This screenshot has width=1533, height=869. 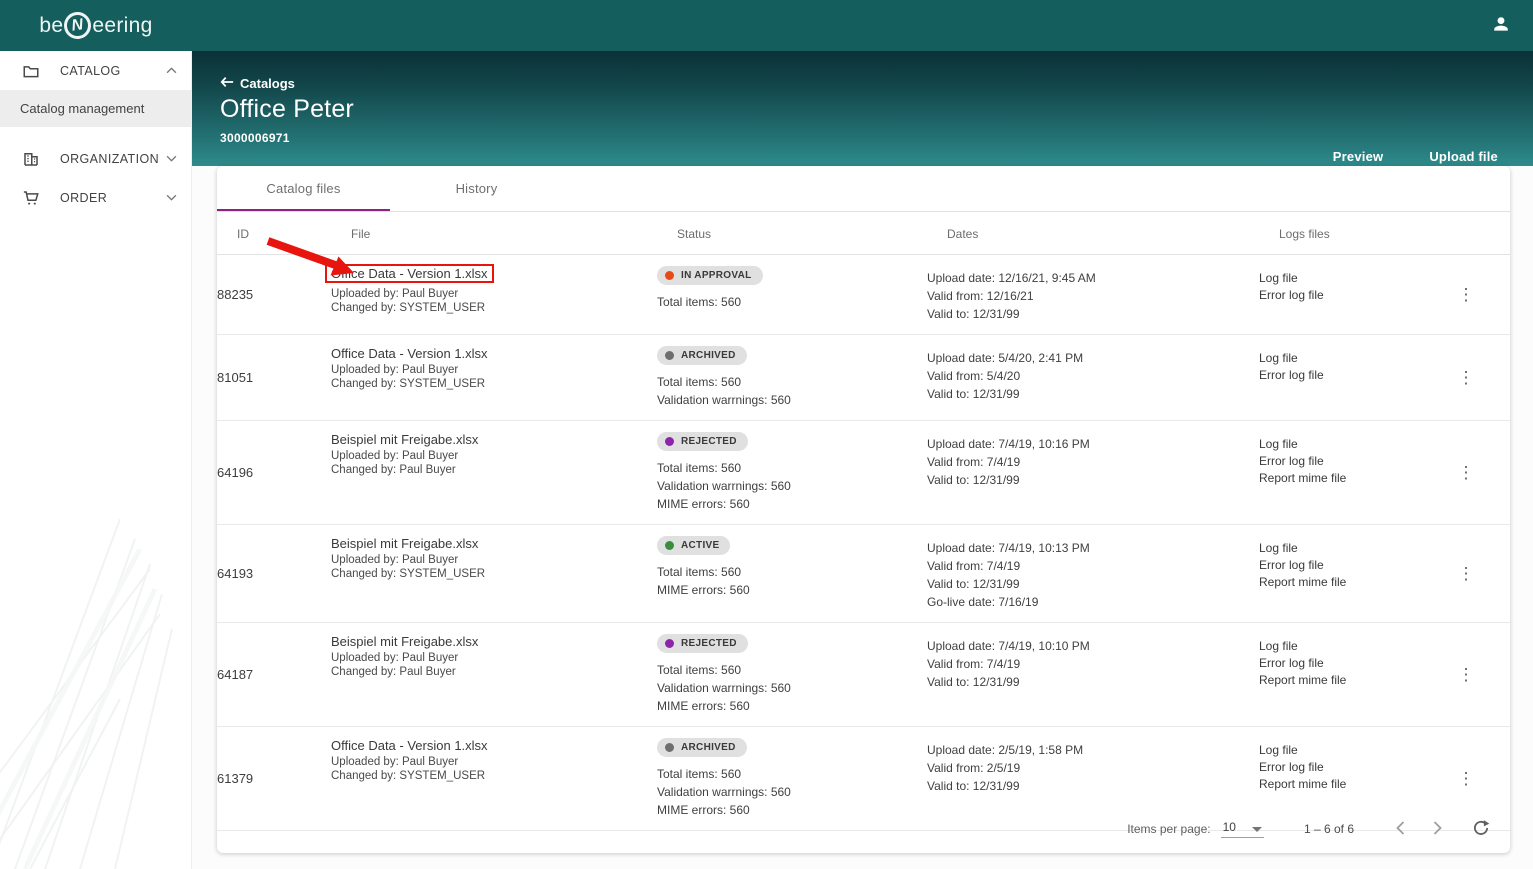 What do you see at coordinates (863, 189) in the screenshot?
I see `tab-bar: Catalog files History` at bounding box center [863, 189].